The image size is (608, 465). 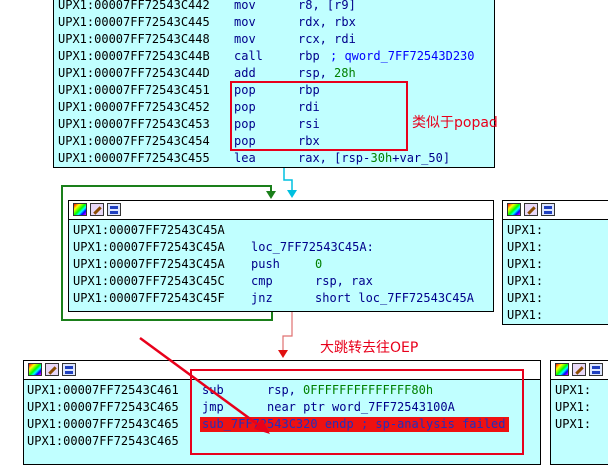 I want to click on annotation-oep: 大跳转去往OEP, so click(x=369, y=348).